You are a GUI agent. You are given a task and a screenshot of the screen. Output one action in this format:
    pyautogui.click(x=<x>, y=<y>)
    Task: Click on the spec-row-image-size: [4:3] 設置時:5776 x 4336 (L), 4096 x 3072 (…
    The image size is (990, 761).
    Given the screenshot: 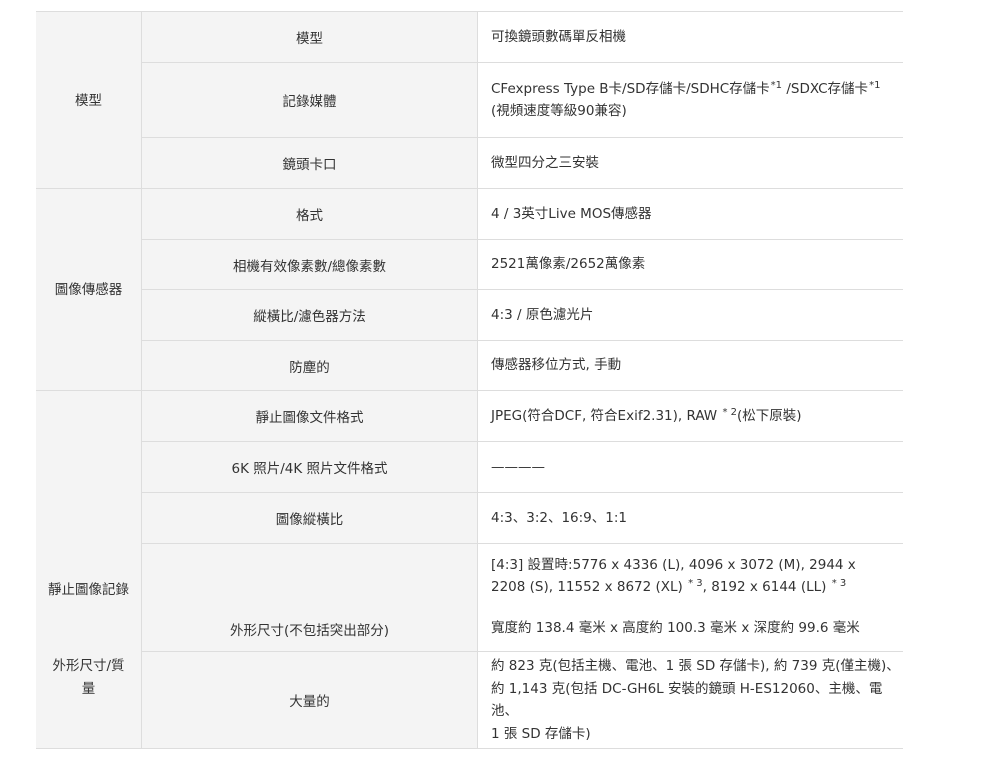 What is the action you would take?
    pyautogui.click(x=522, y=575)
    